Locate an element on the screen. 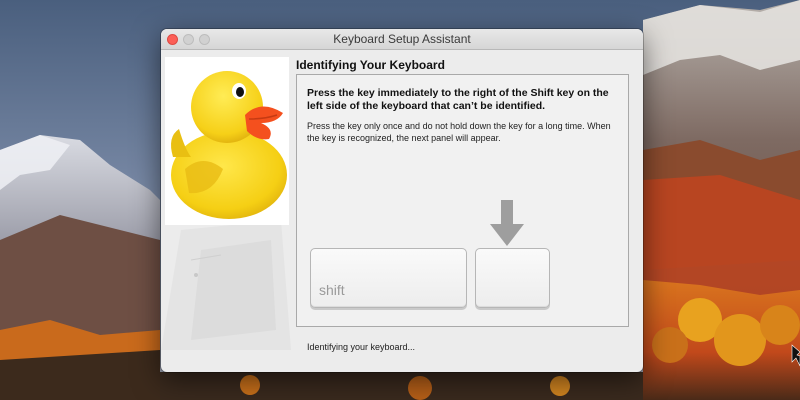 This screenshot has width=800, height=400. window-title: Keyboard Setup Assistant is located at coordinates (402, 39).